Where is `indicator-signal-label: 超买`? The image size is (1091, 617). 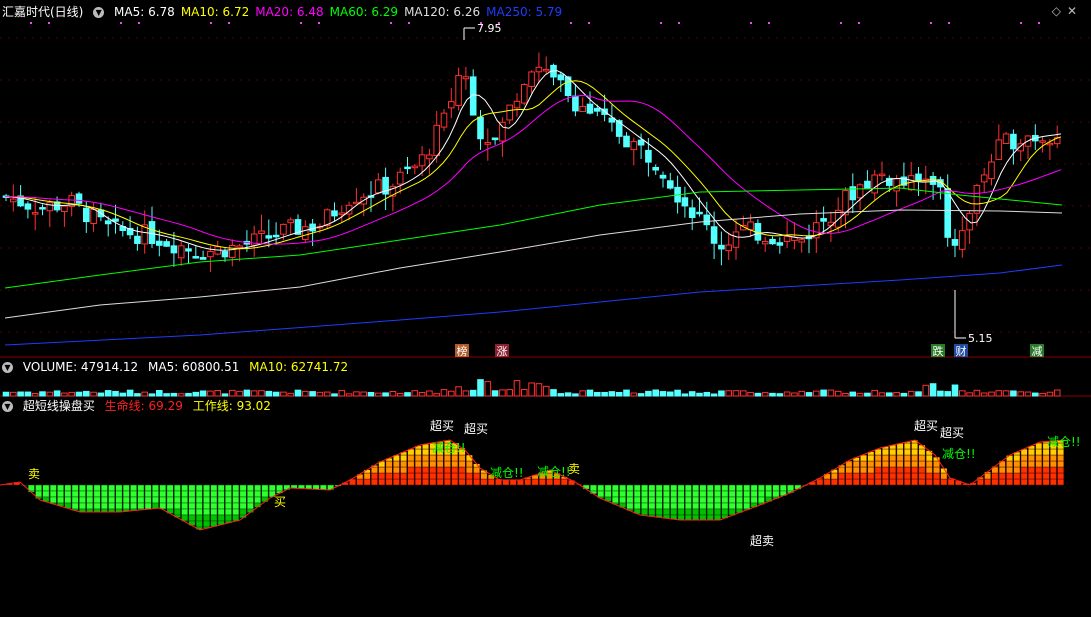
indicator-signal-label: 超买 is located at coordinates (442, 425).